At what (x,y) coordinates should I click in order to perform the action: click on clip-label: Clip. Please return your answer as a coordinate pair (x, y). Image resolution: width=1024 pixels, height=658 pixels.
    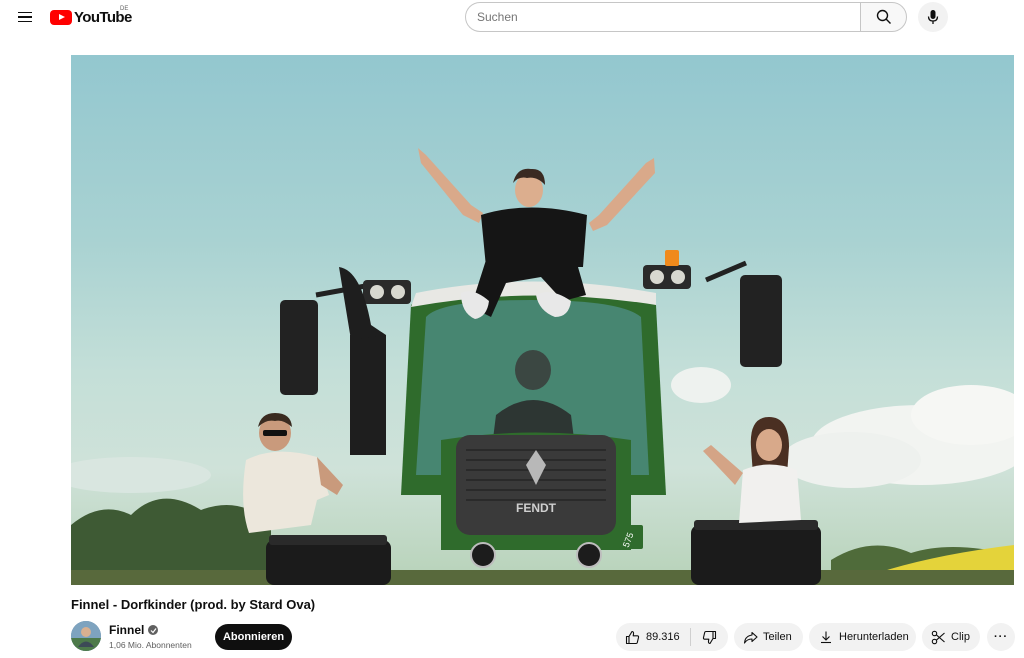
    Looking at the image, I should click on (960, 637).